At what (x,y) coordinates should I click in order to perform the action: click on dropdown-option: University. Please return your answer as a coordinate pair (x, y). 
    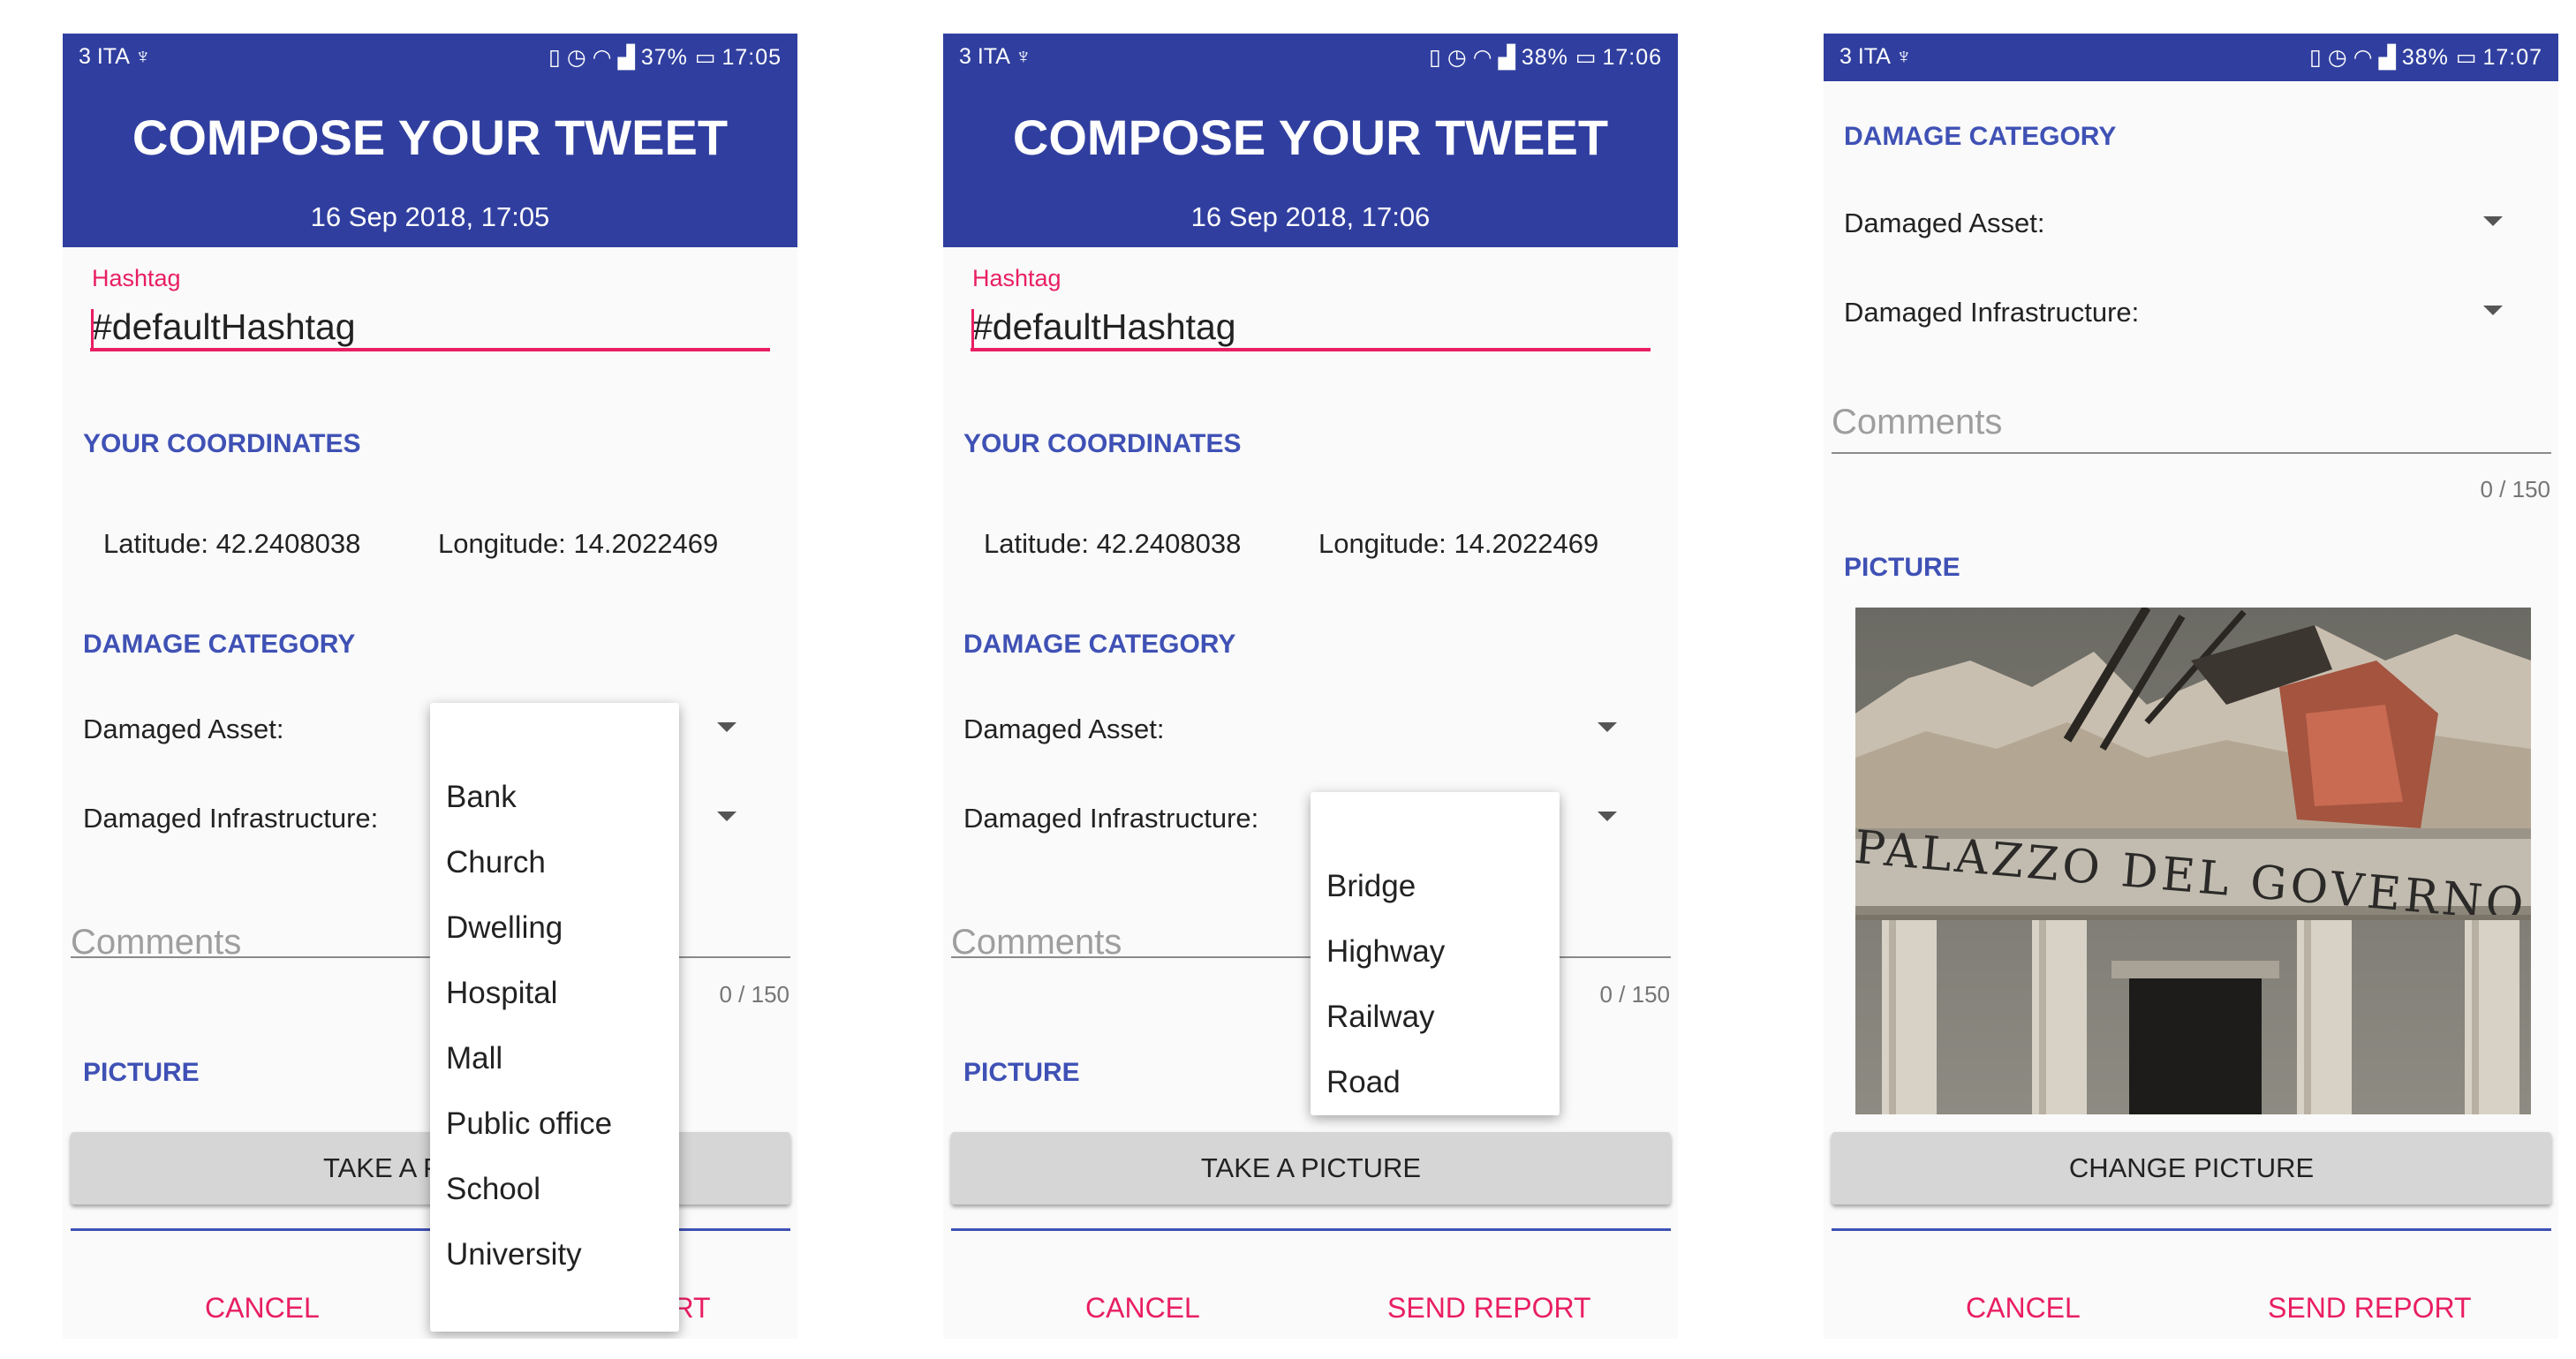
    Looking at the image, I should click on (514, 1254).